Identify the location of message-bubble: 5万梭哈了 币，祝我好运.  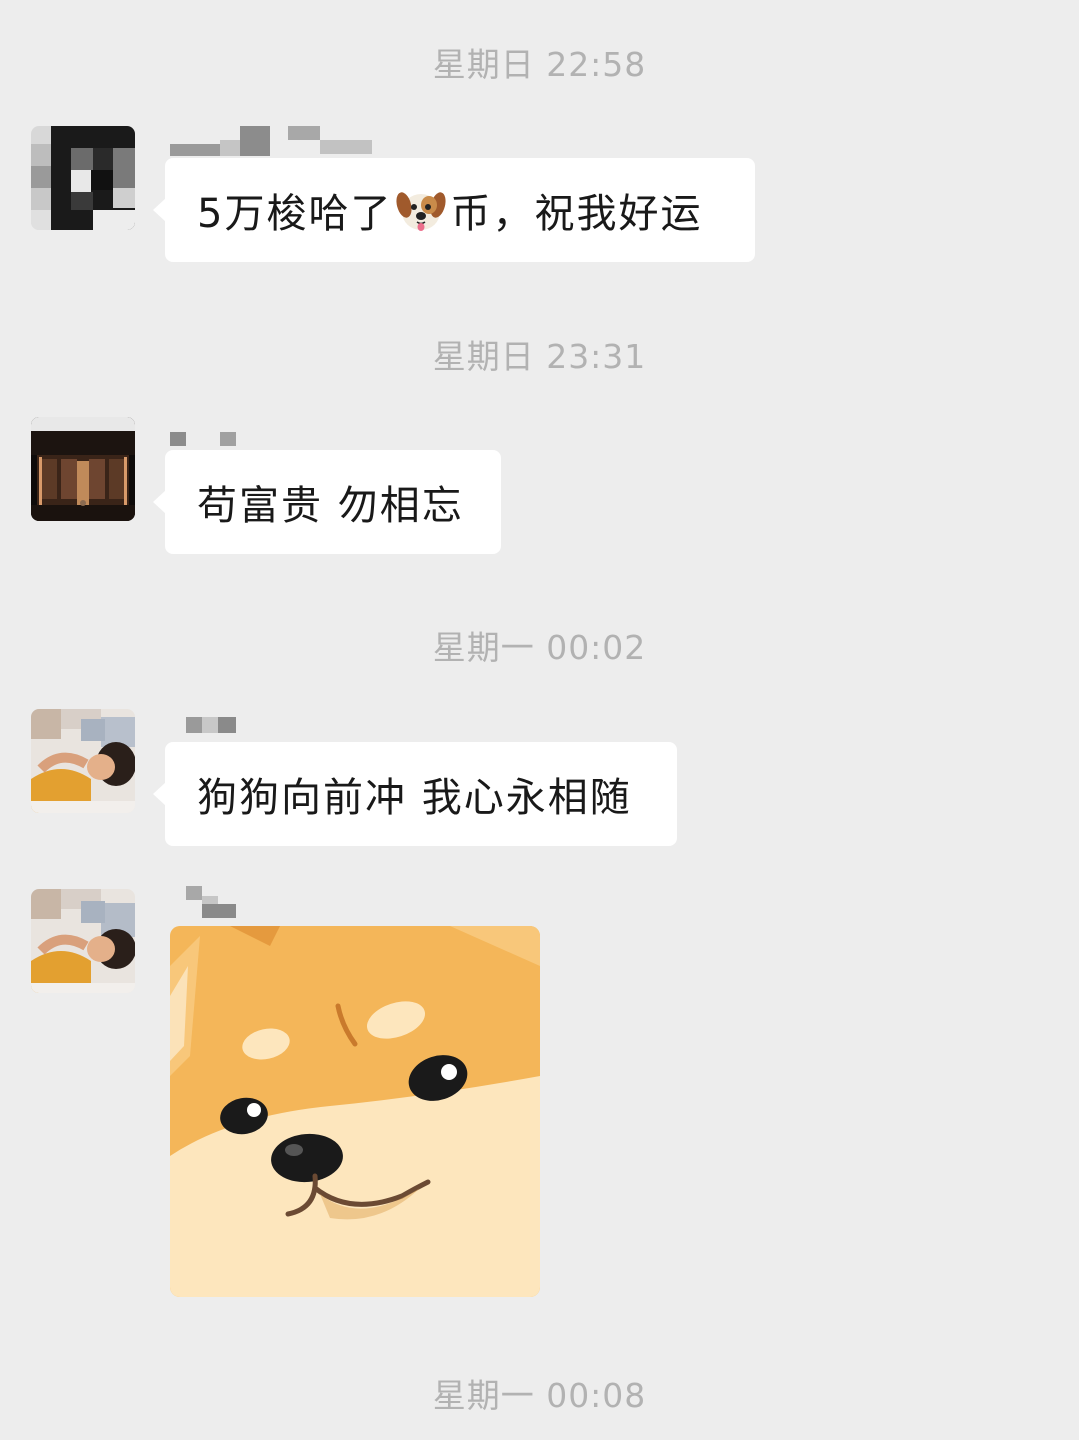
(454, 210).